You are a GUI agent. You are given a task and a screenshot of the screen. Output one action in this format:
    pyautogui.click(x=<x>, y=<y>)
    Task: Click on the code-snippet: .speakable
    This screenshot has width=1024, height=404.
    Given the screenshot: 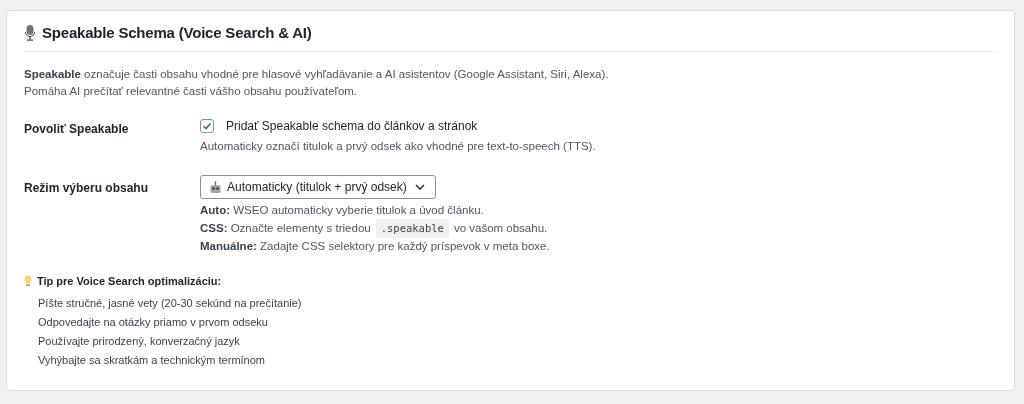 What is the action you would take?
    pyautogui.click(x=412, y=228)
    